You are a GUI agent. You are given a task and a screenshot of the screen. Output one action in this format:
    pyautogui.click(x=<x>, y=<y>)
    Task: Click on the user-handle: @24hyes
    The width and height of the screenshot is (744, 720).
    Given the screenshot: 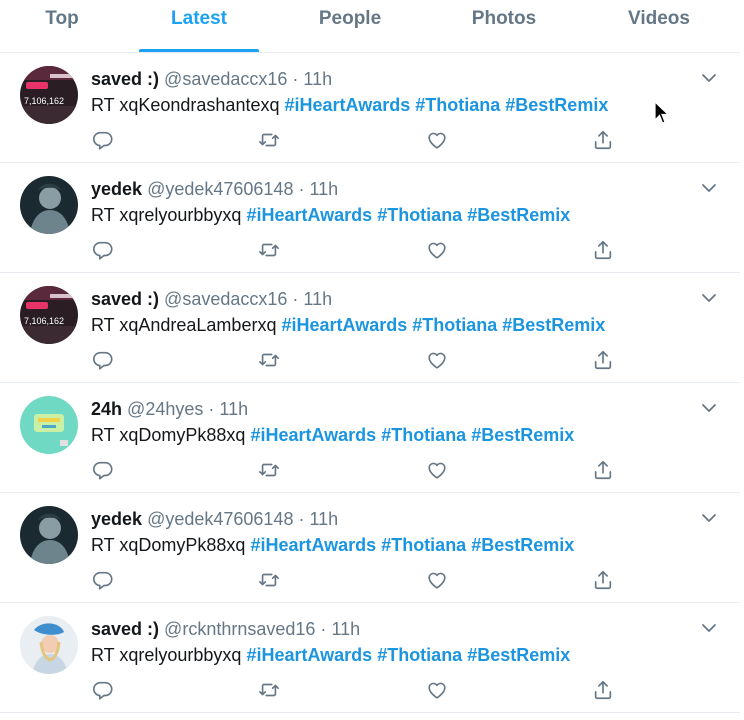 What is the action you would take?
    pyautogui.click(x=165, y=409)
    